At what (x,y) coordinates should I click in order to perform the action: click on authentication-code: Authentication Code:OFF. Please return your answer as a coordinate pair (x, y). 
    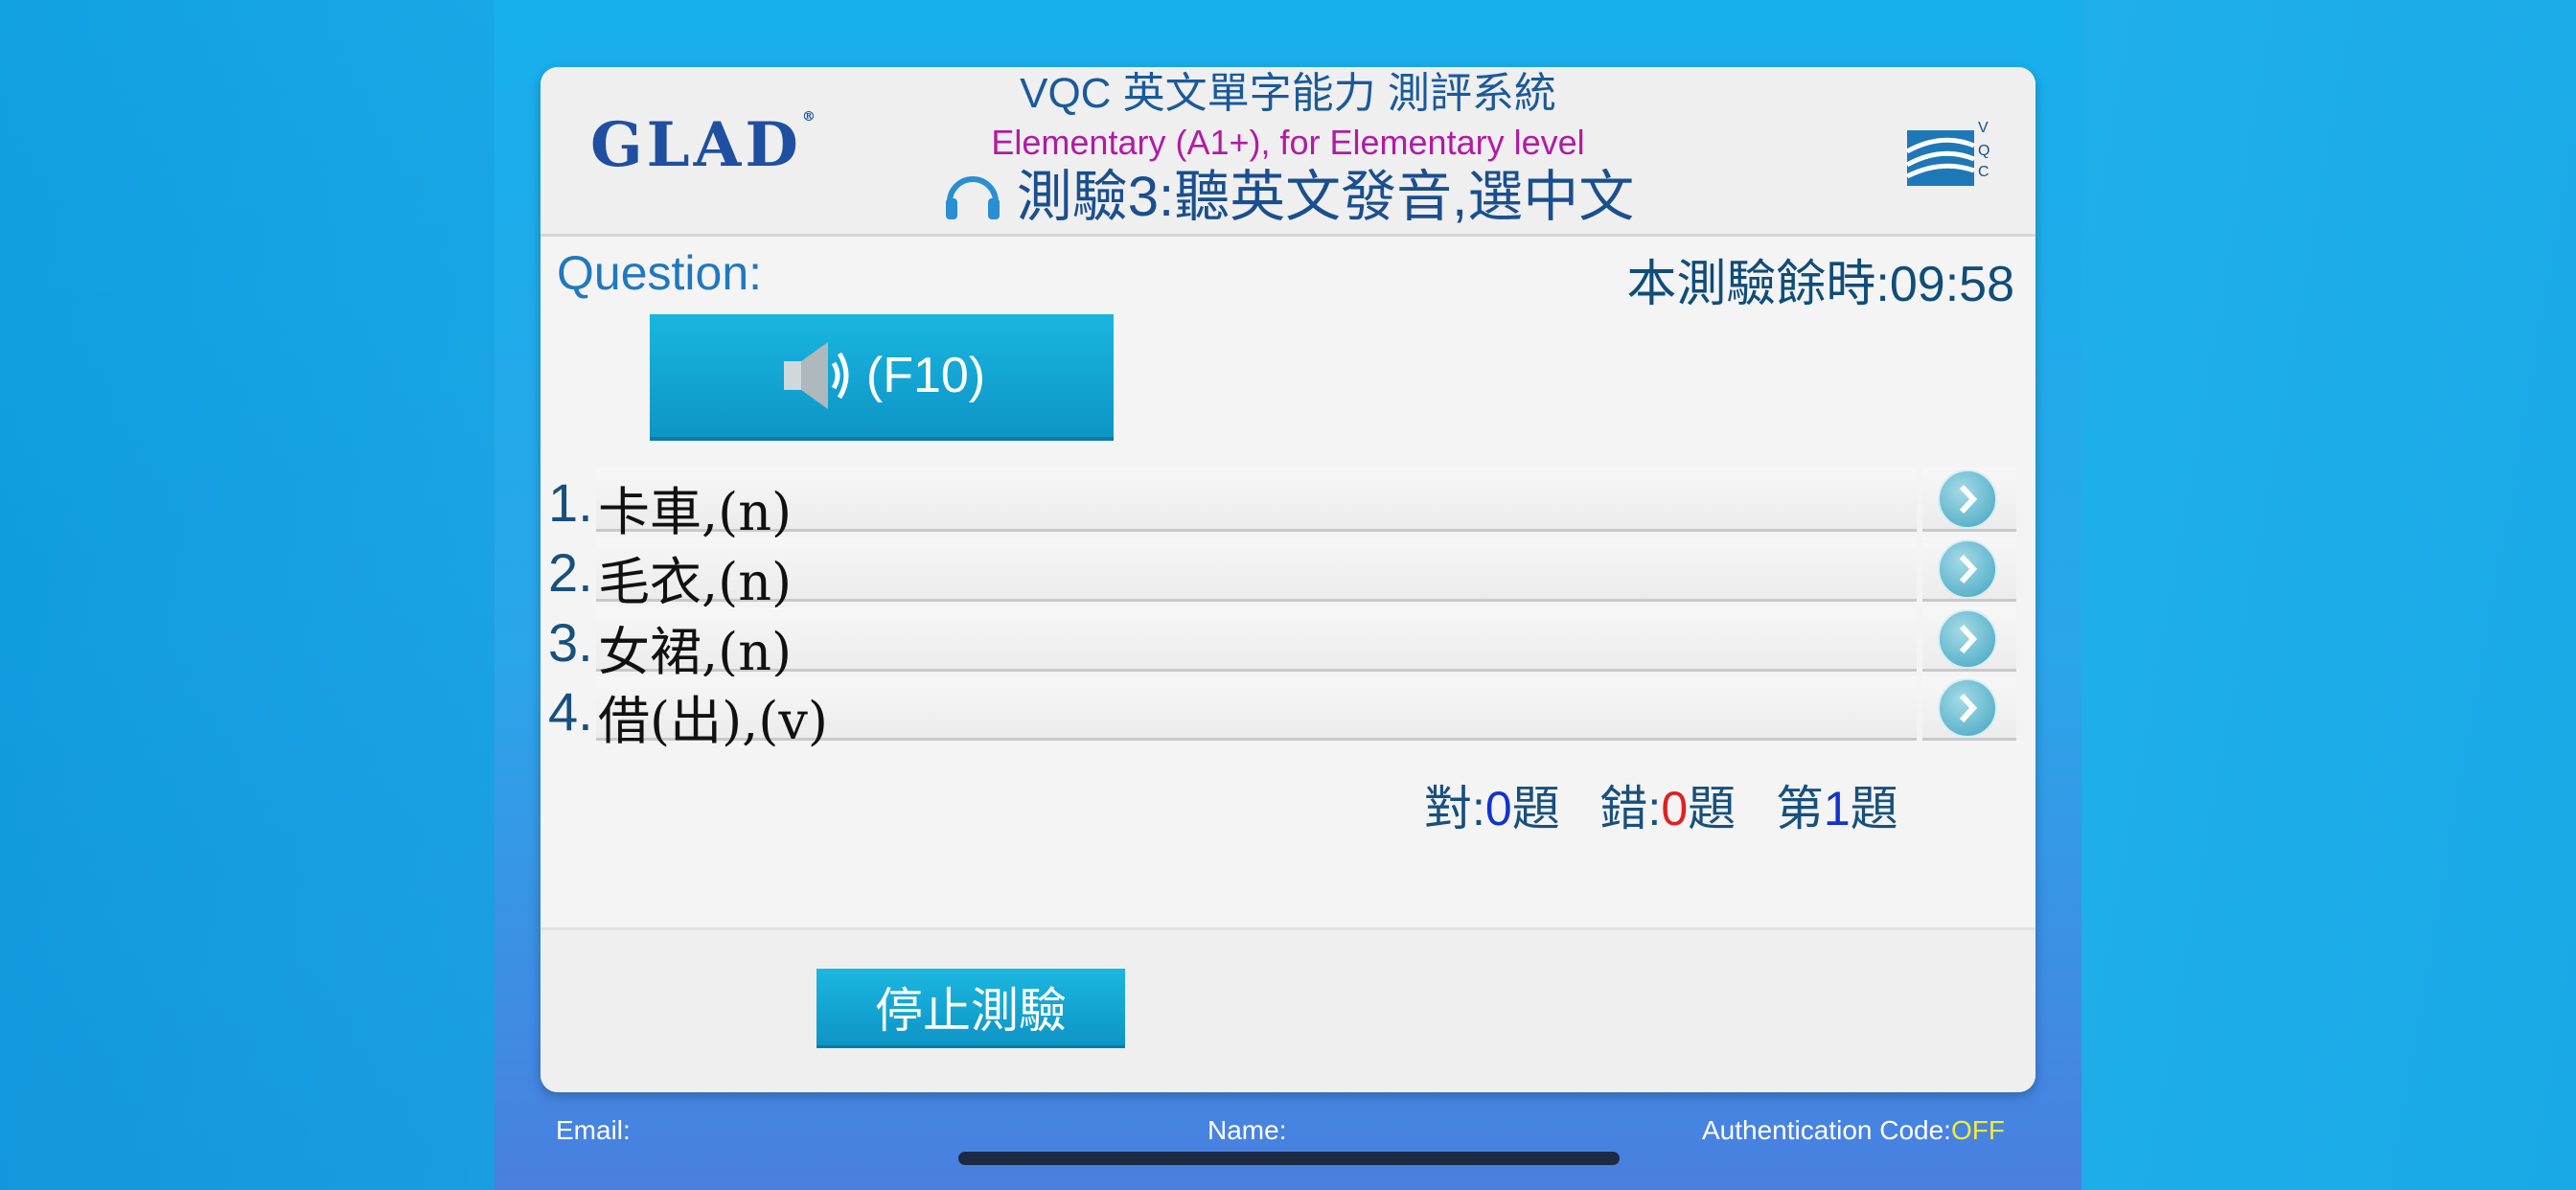
    Looking at the image, I should click on (1853, 1131).